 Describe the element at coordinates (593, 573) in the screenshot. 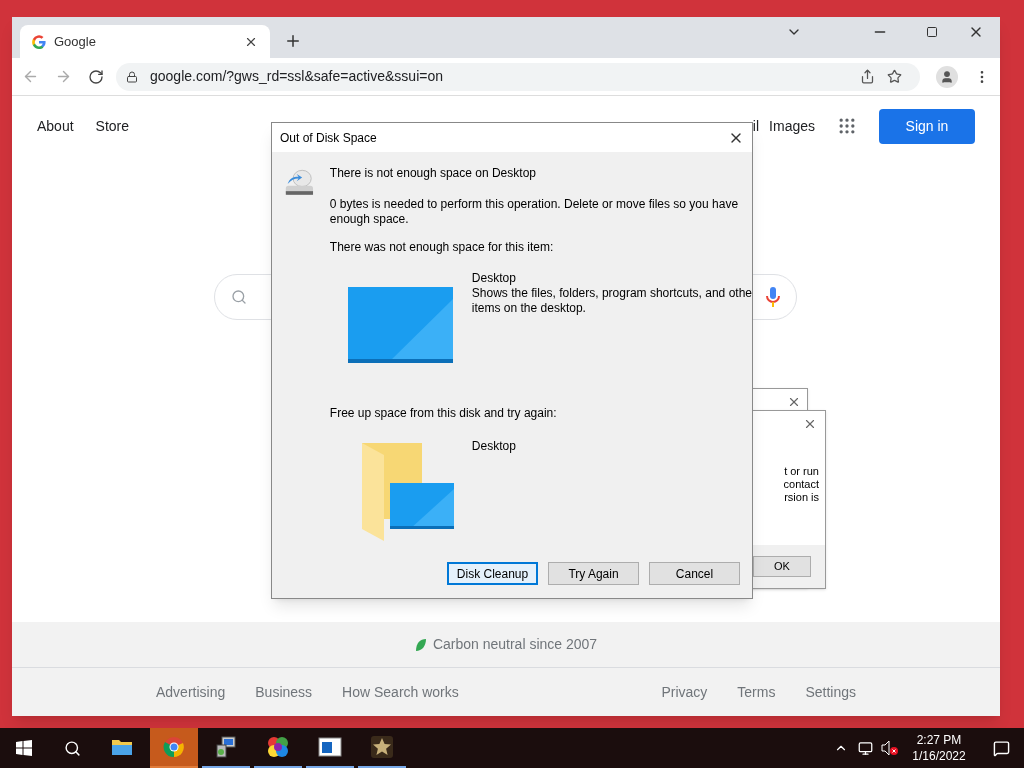

I see `dialog-action: Try Again` at that location.